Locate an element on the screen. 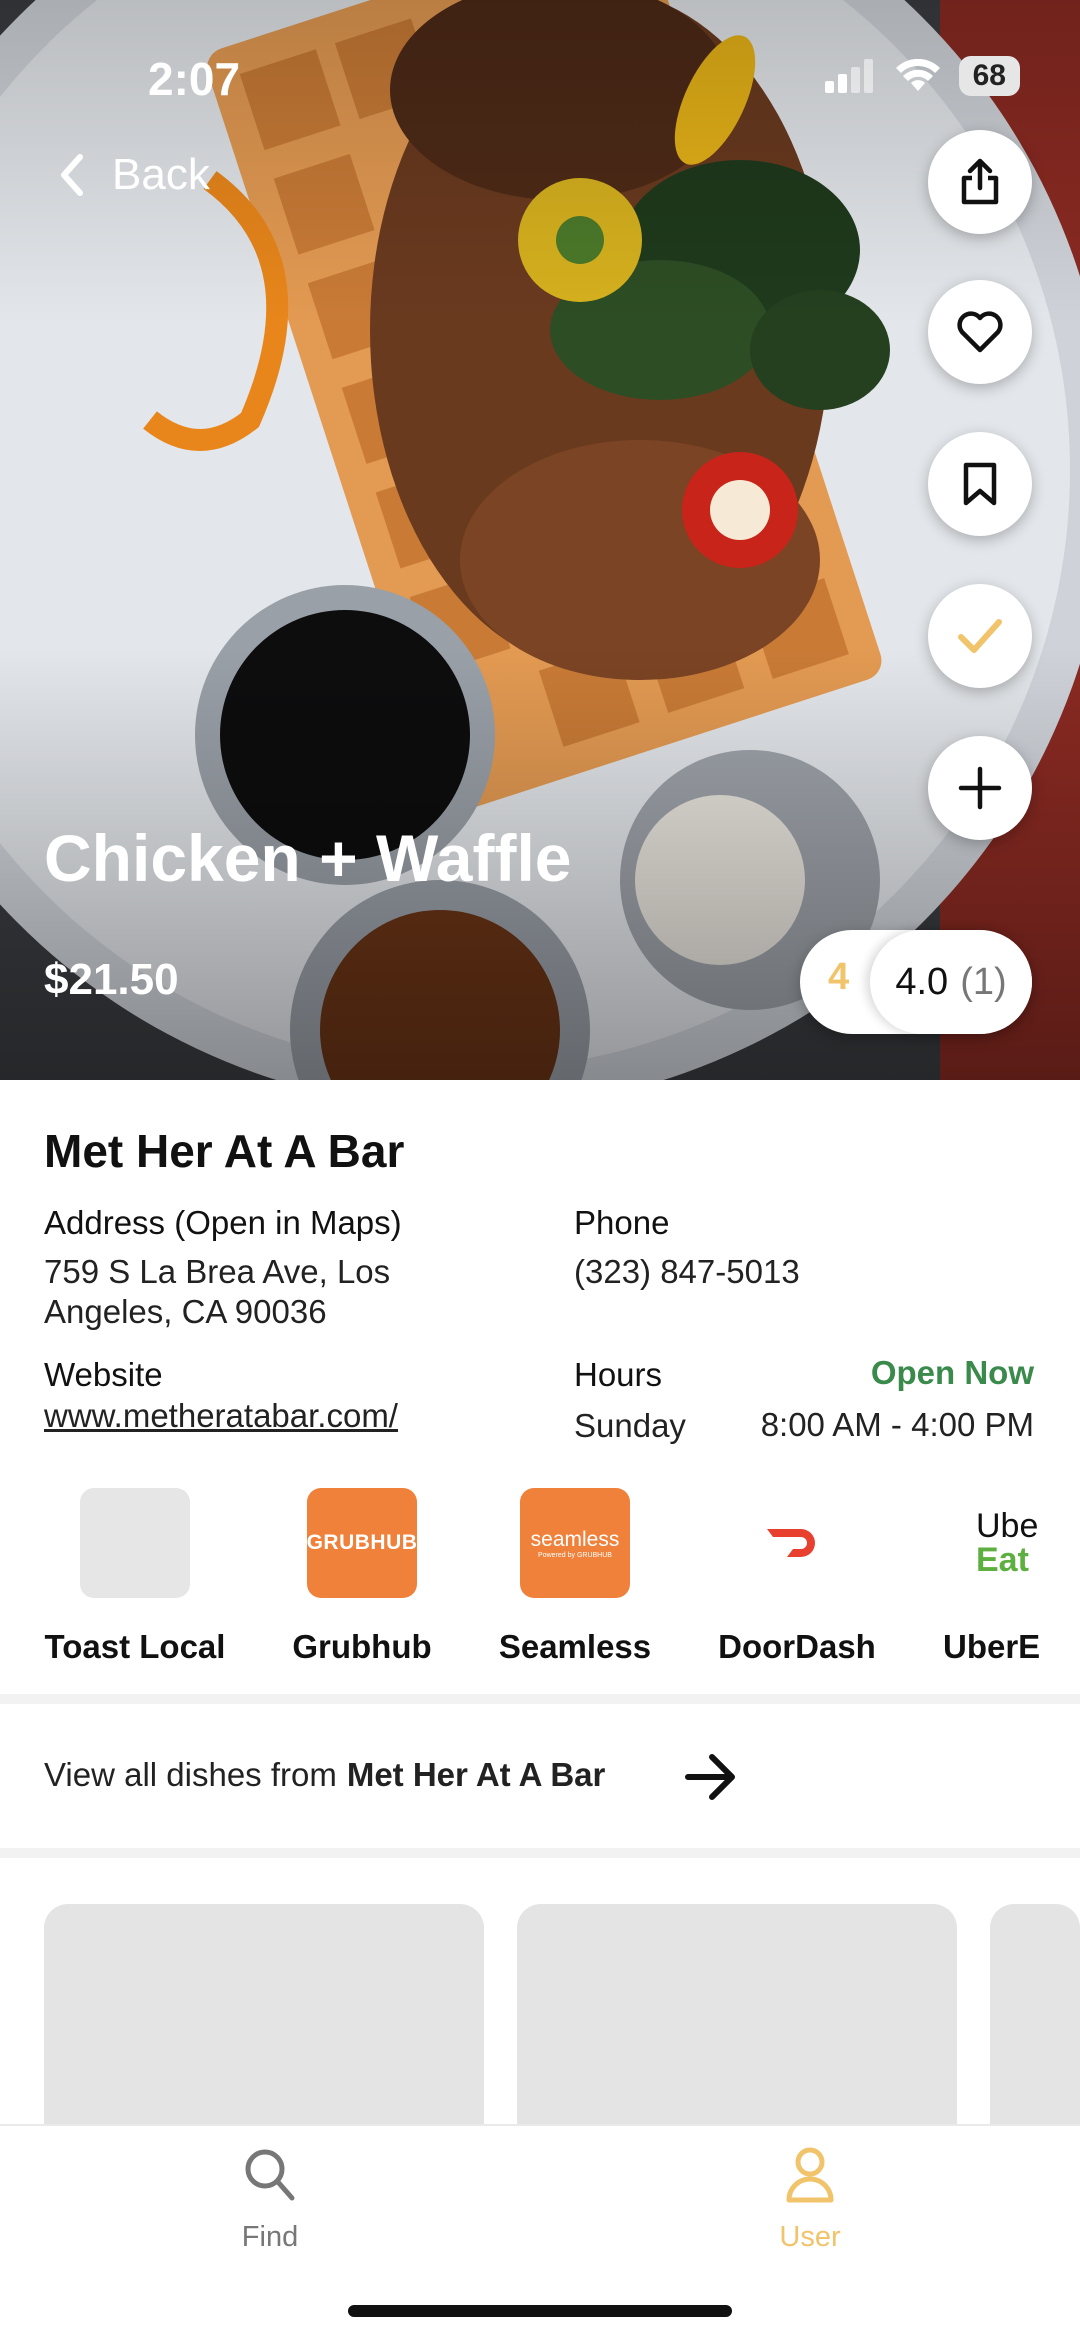 This screenshot has width=1080, height=2341. arrow-right-icon is located at coordinates (711, 1777).